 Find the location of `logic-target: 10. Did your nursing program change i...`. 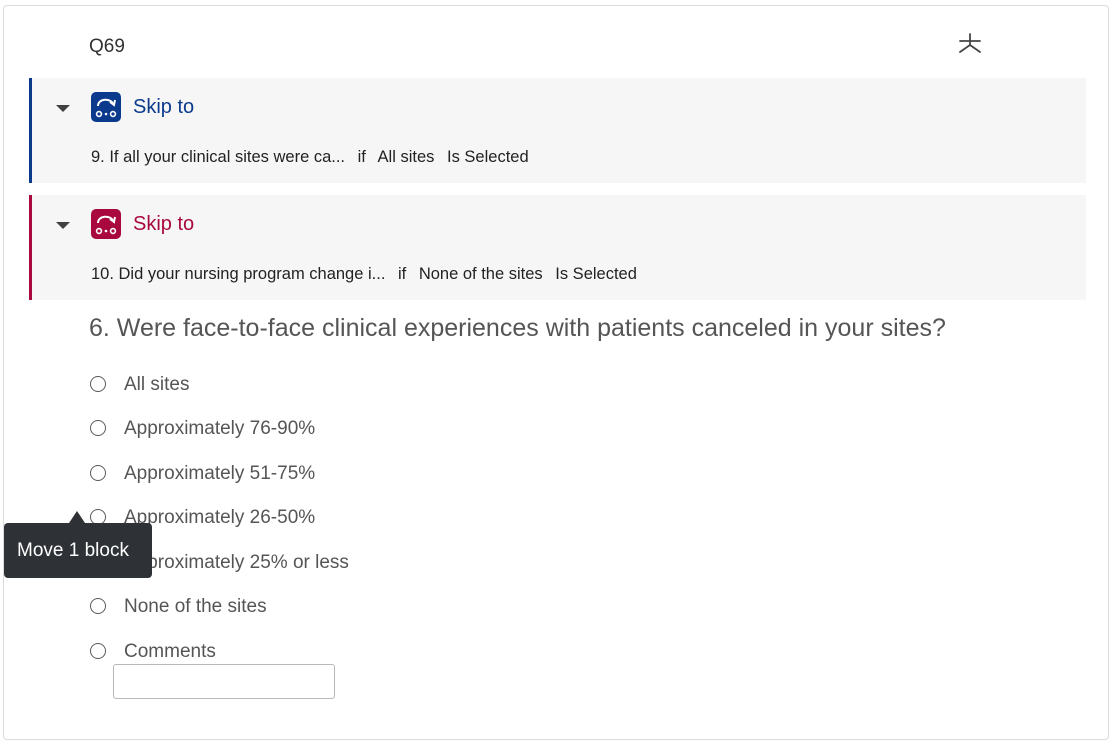

logic-target: 10. Did your nursing program change i... is located at coordinates (238, 274).